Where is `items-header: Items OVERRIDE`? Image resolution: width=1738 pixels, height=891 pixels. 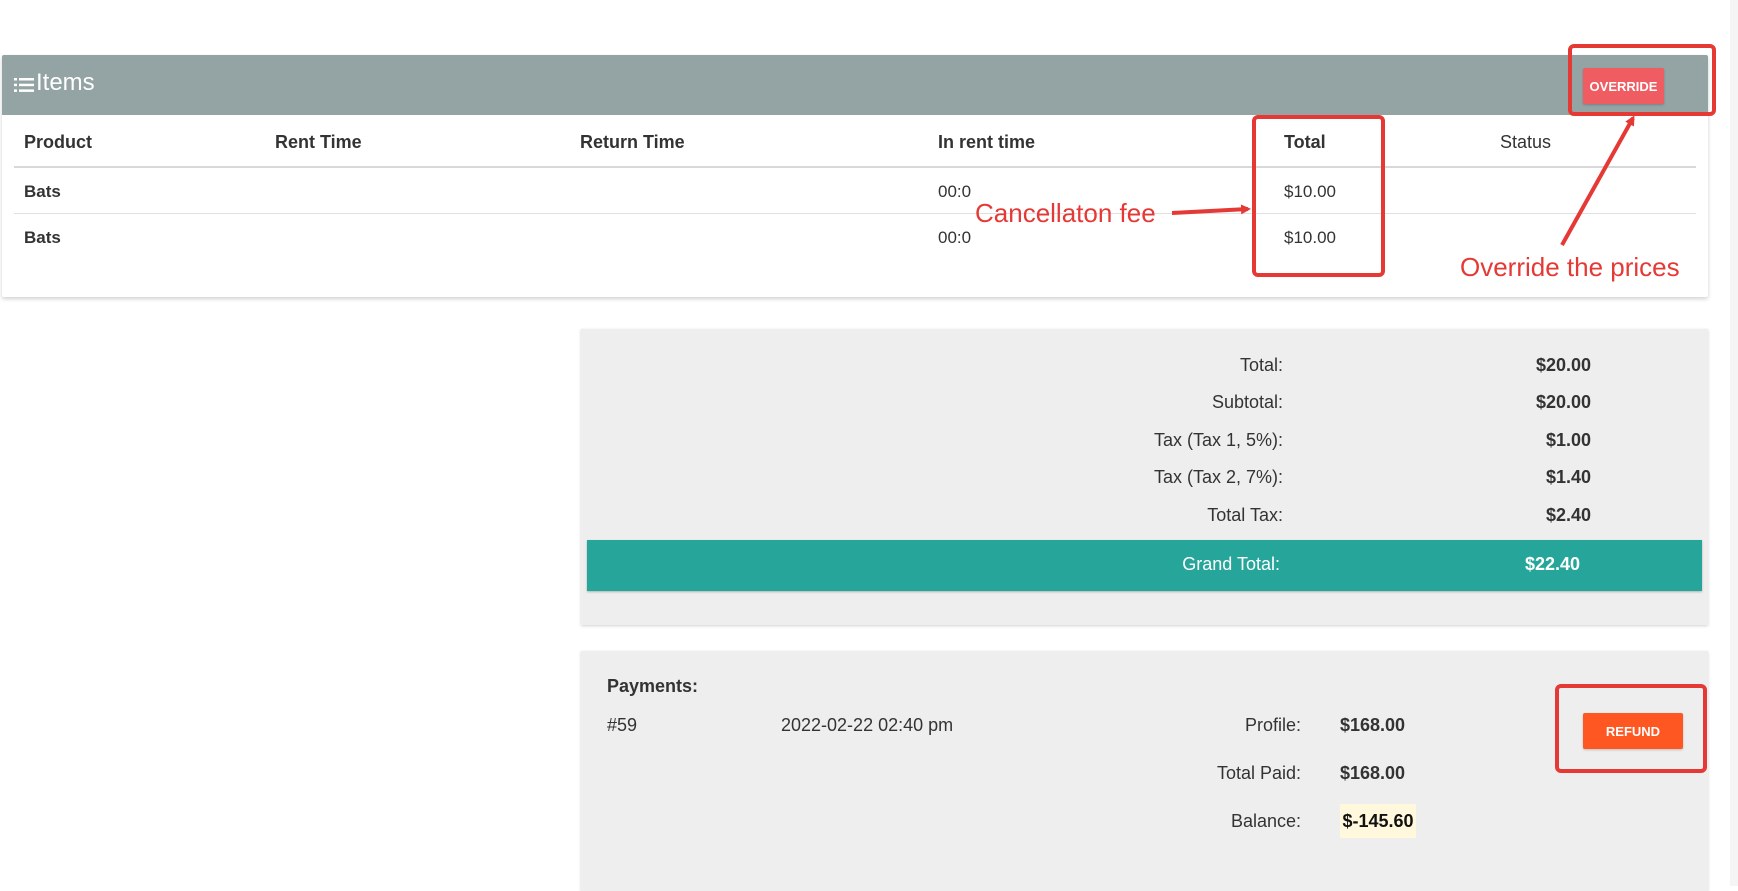
items-header: Items OVERRIDE is located at coordinates (855, 85).